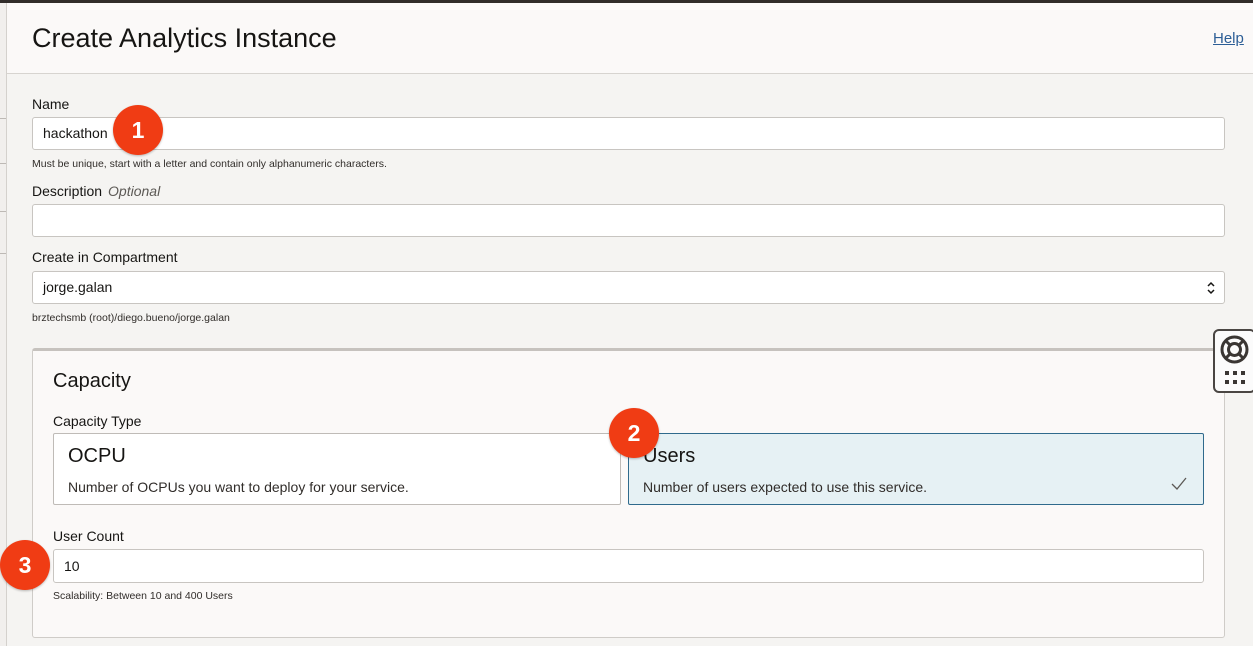 This screenshot has height=646, width=1253. What do you see at coordinates (67, 191) in the screenshot?
I see `description-label-text: Description` at bounding box center [67, 191].